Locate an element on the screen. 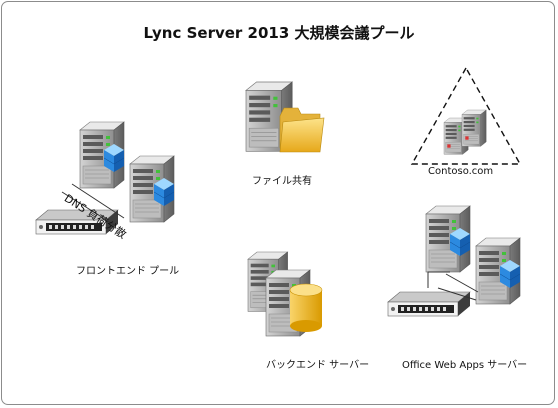  back-end-server-group is located at coordinates (285, 294).